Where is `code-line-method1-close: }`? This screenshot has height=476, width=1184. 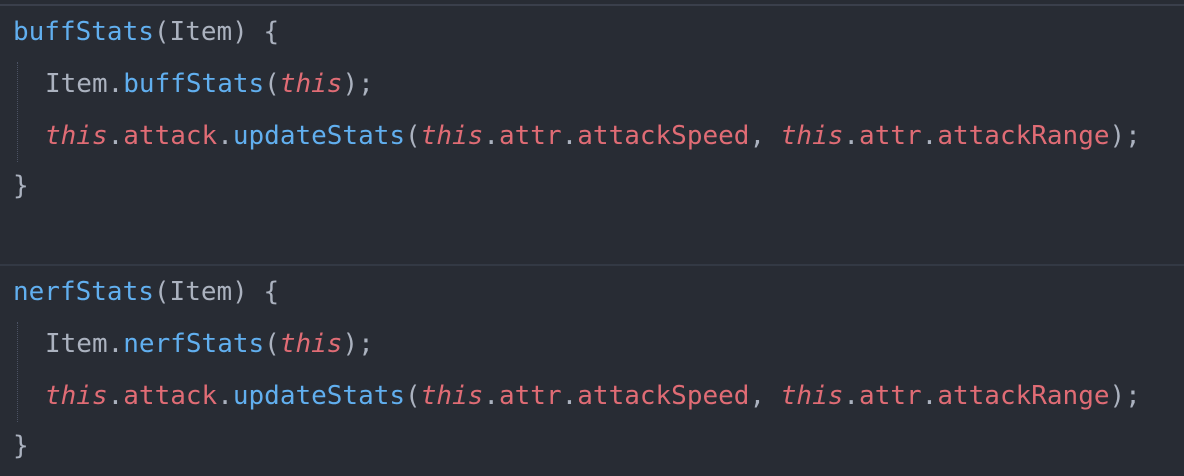 code-line-method1-close: } is located at coordinates (21, 186).